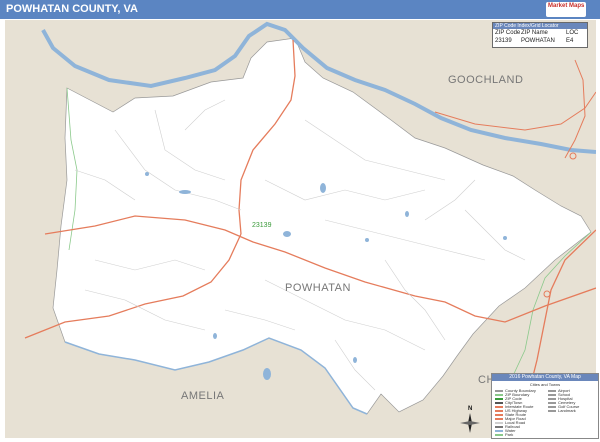 This screenshot has height=442, width=600. I want to click on compass-north-label: N, so click(470, 409).